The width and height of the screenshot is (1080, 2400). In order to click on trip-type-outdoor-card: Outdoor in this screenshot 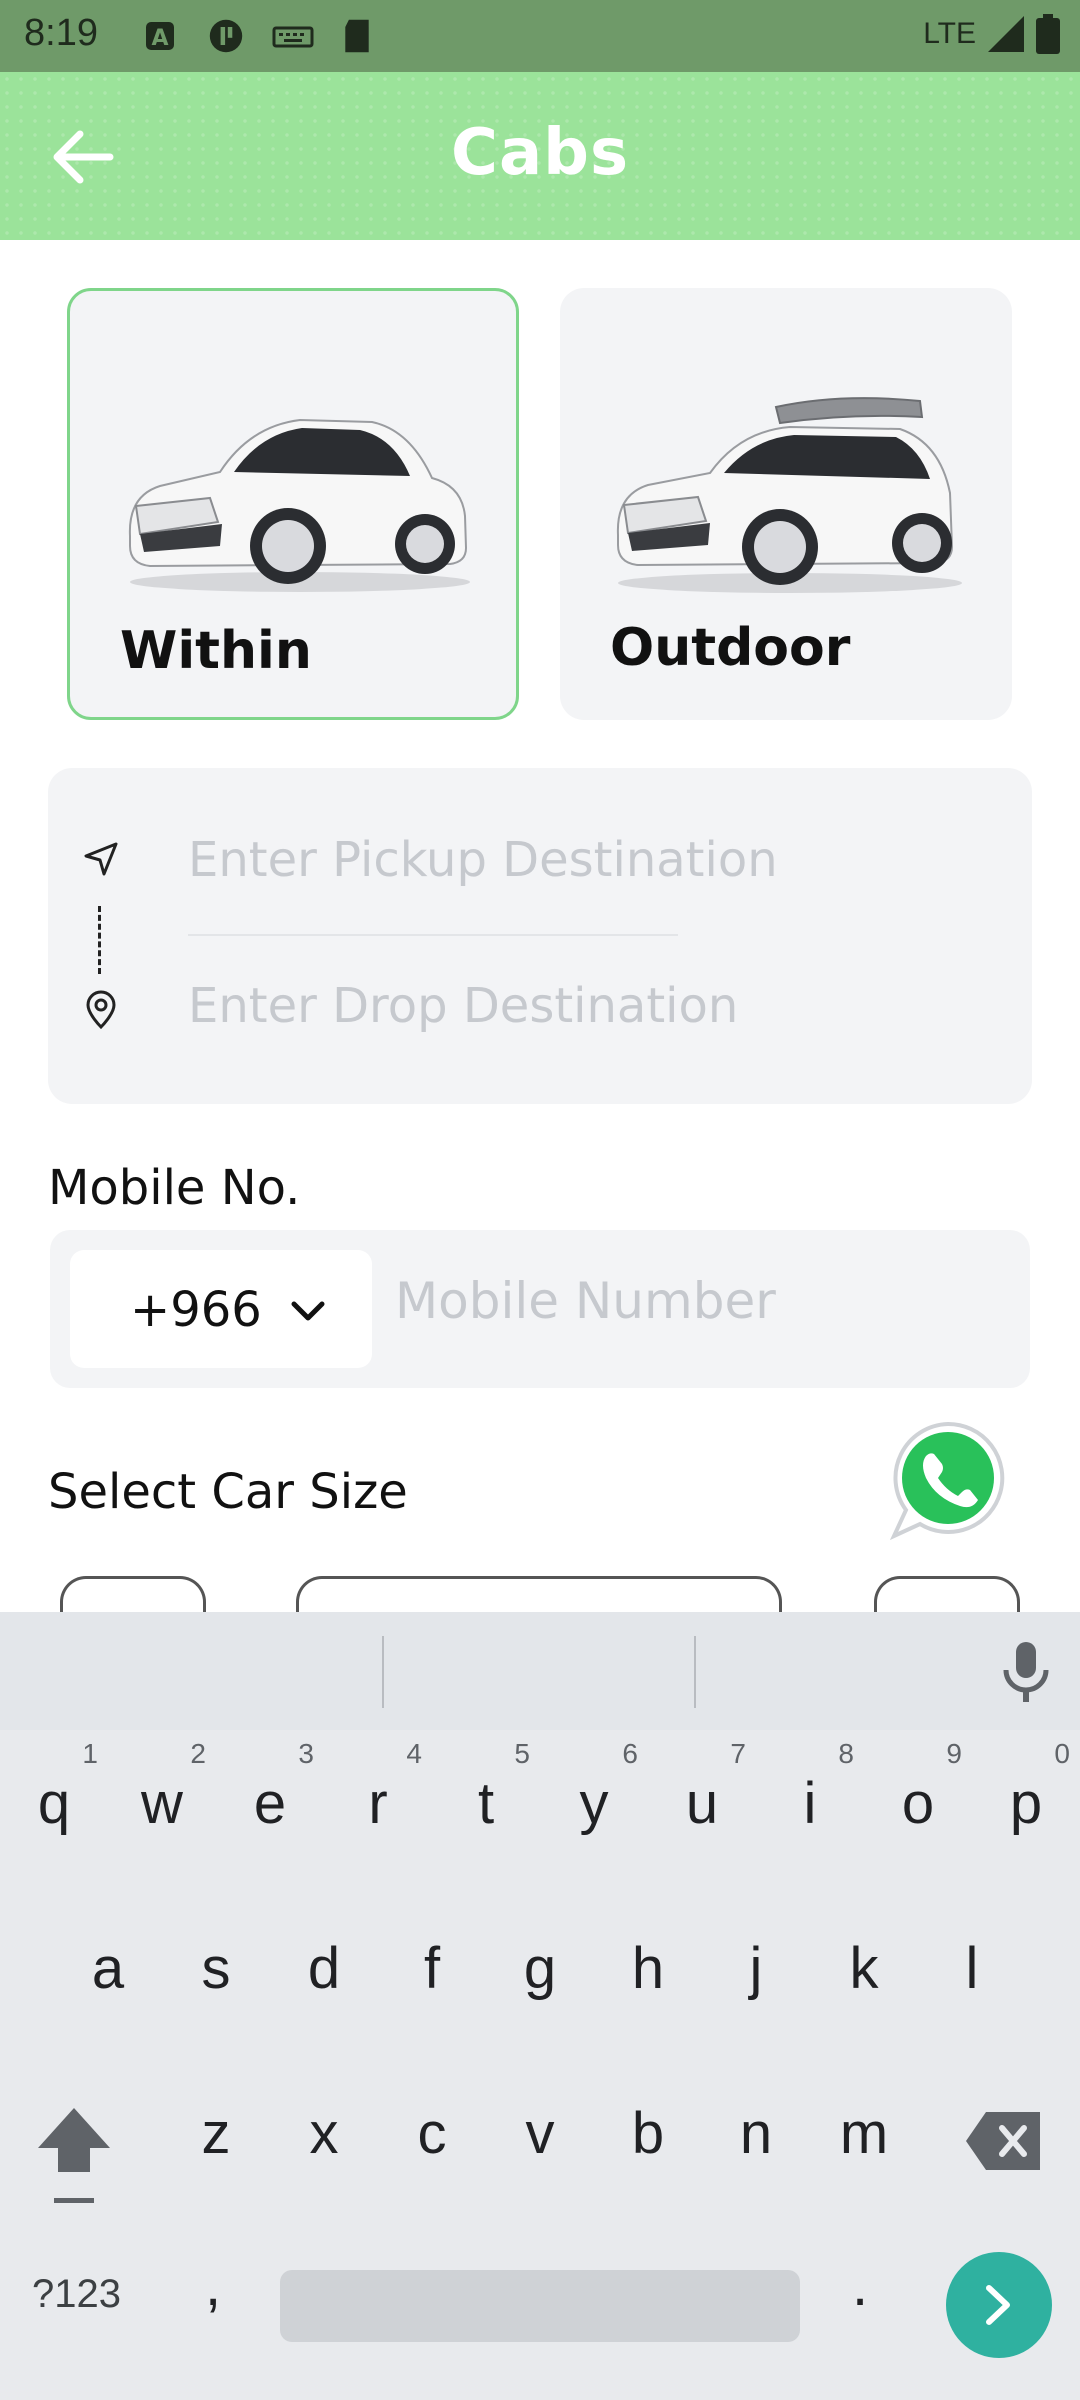, I will do `click(786, 504)`.